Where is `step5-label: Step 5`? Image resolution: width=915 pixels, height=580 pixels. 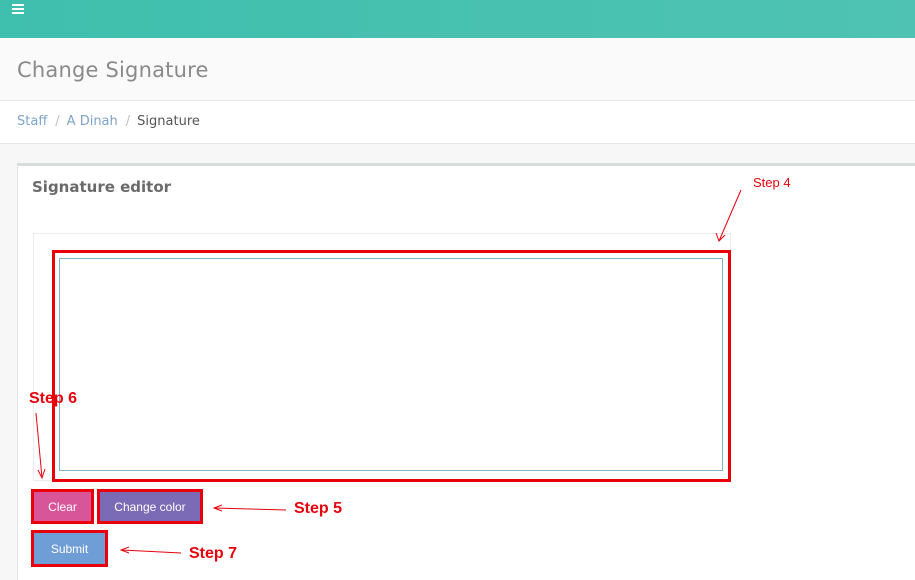 step5-label: Step 5 is located at coordinates (318, 508).